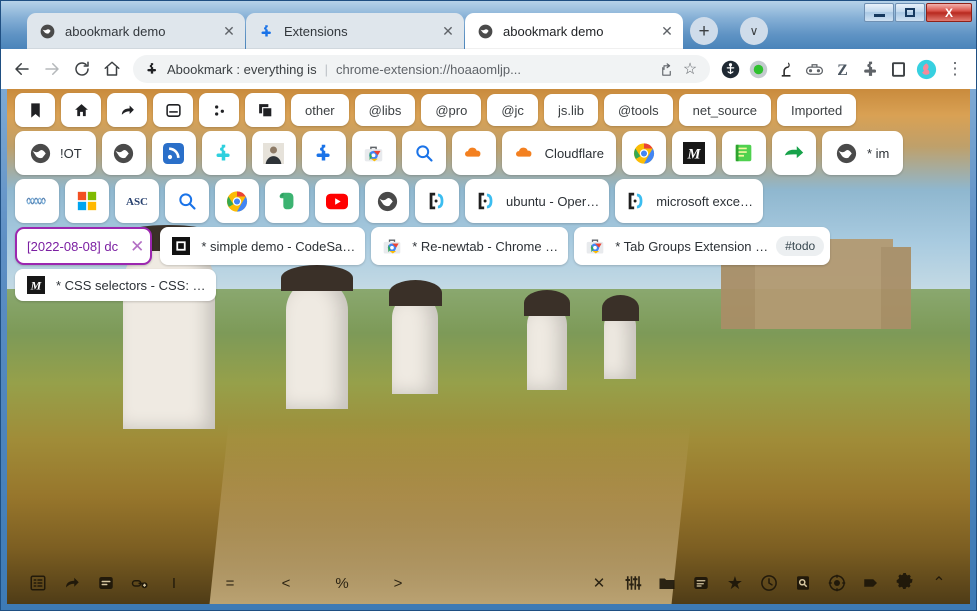 This screenshot has height=611, width=977. Describe the element at coordinates (323, 153) in the screenshot. I see `bookmark-blue-puzzle` at that location.